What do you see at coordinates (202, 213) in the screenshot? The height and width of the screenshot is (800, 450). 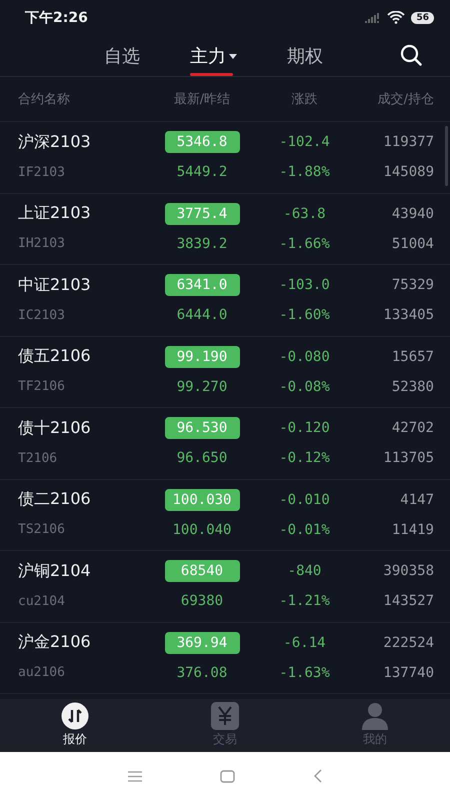 I see `price-badge: 3775.4` at bounding box center [202, 213].